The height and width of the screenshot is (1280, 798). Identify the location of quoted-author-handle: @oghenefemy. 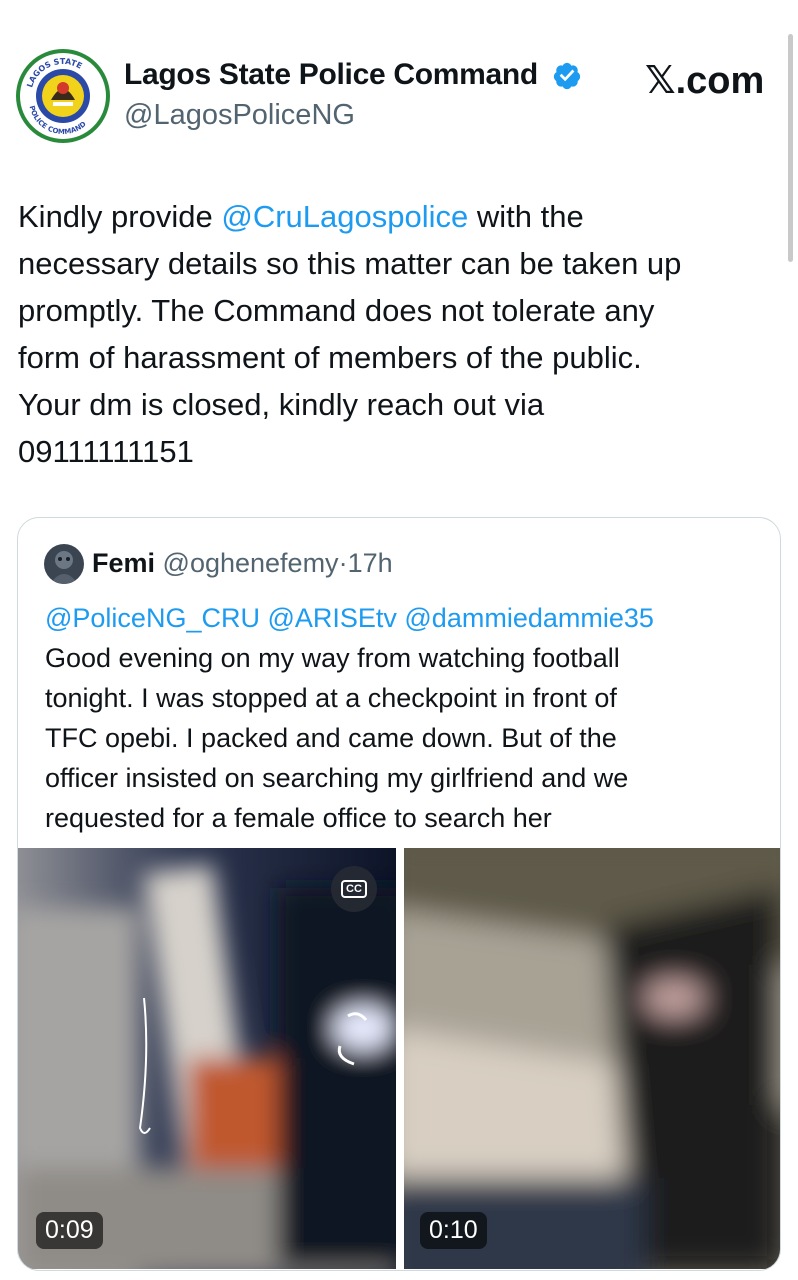
(251, 563).